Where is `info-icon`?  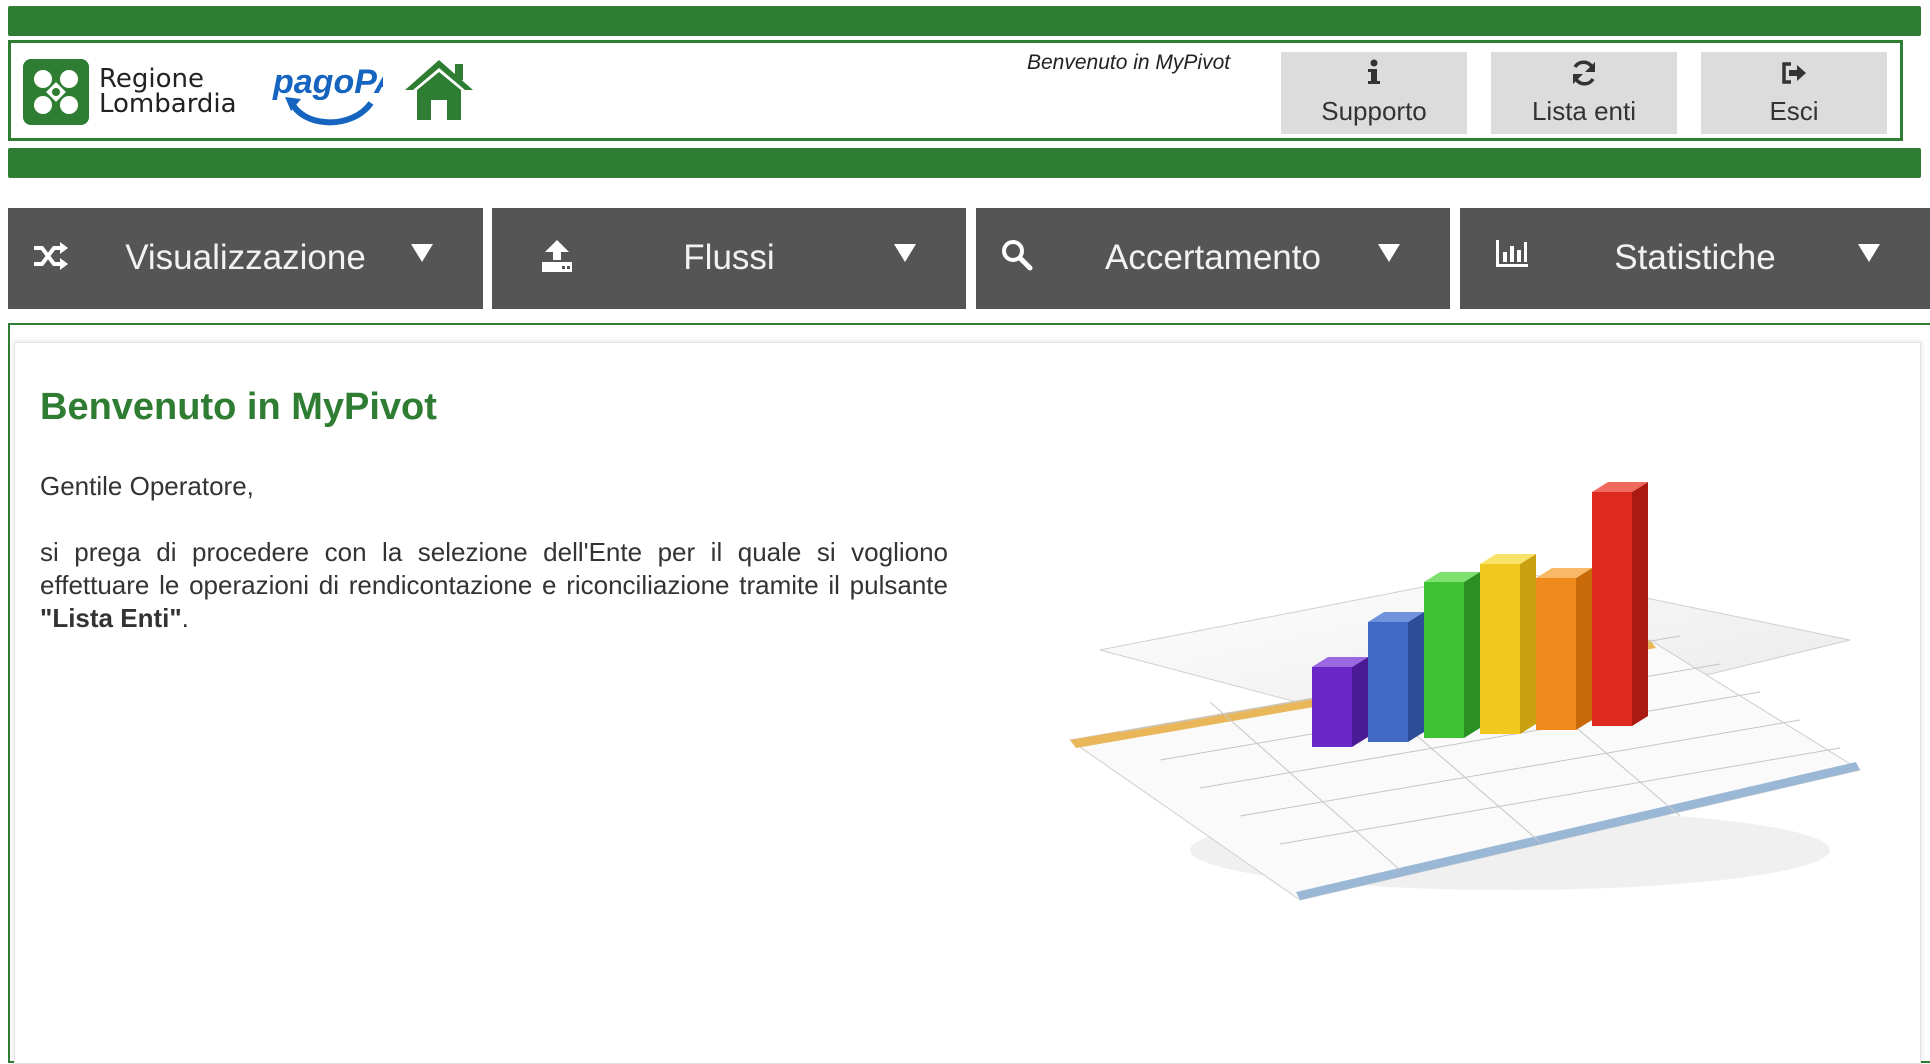 info-icon is located at coordinates (1374, 76).